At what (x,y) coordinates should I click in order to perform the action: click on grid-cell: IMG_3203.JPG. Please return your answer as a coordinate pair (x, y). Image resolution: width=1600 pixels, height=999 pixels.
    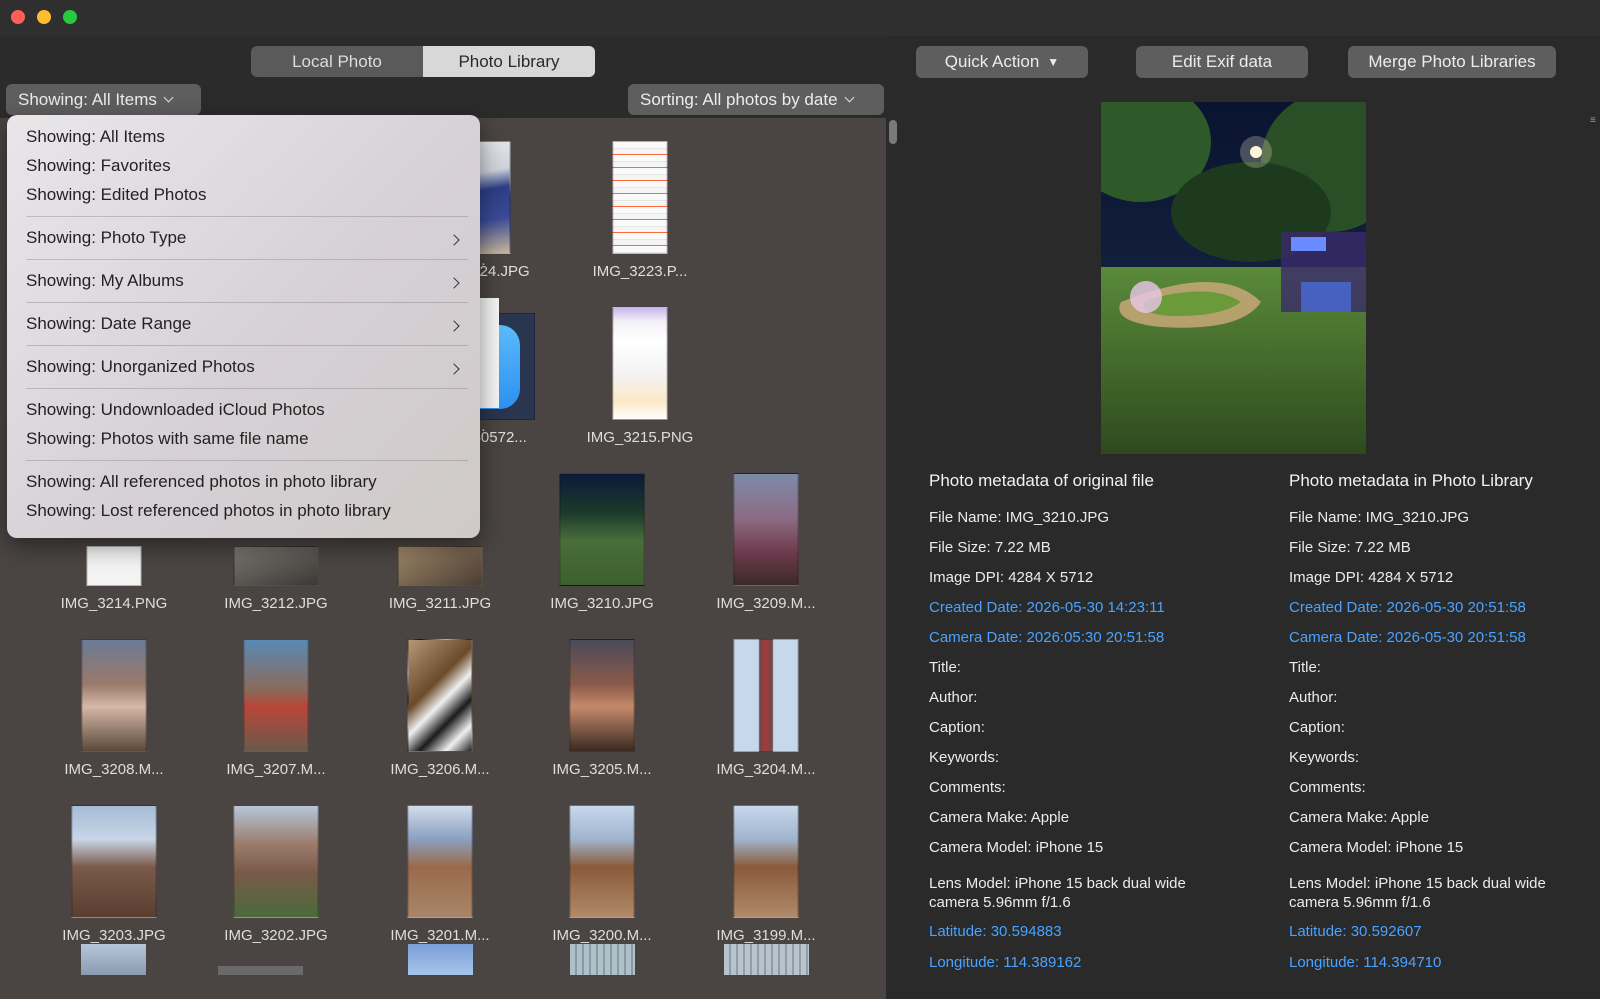
    Looking at the image, I should click on (114, 868).